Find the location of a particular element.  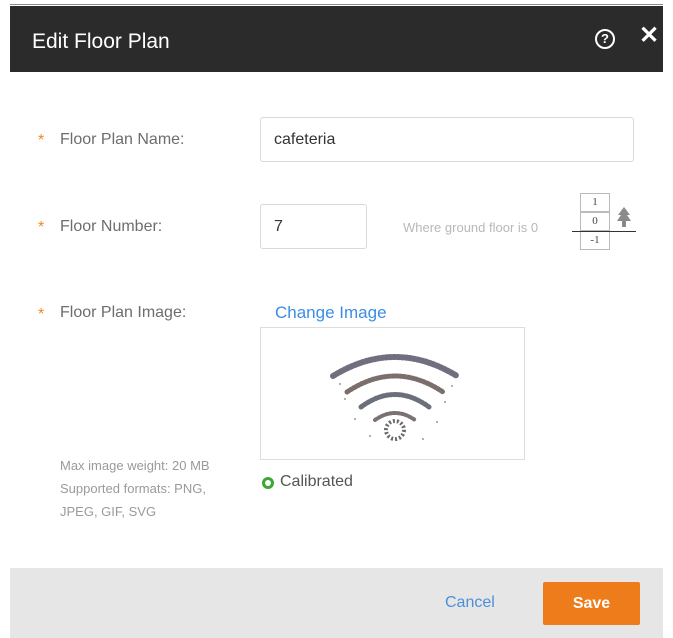

help-icon: ? is located at coordinates (605, 39).